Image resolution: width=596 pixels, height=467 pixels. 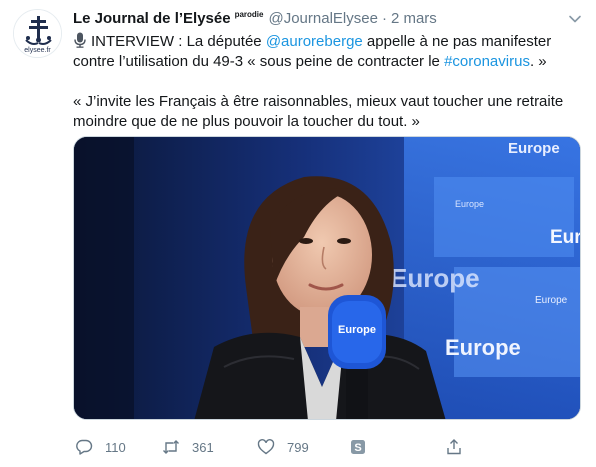 I want to click on europe1-label-6: Europe, so click(x=483, y=347).